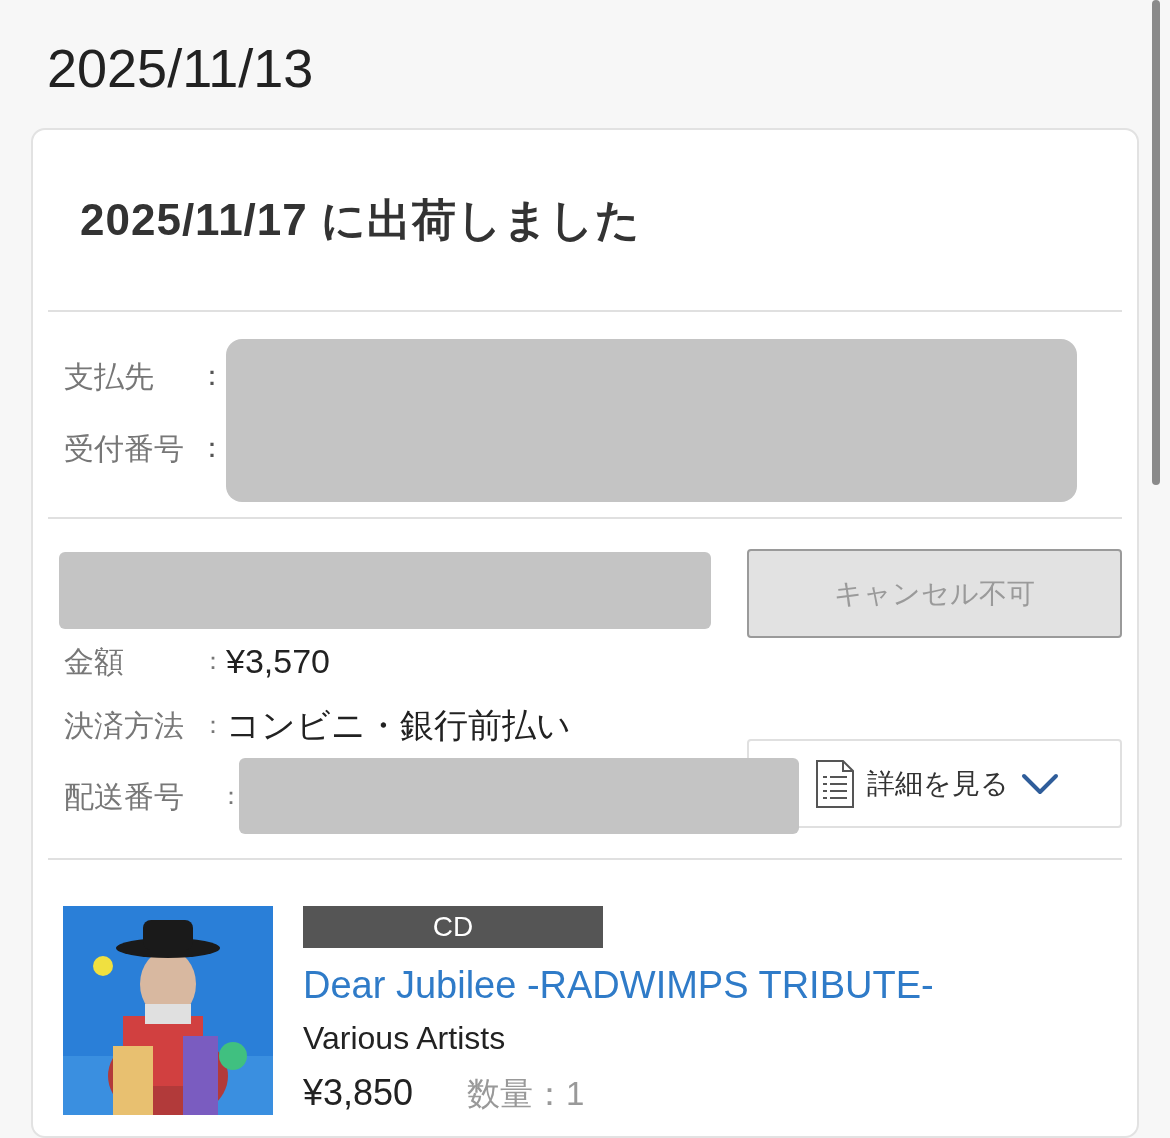 The width and height of the screenshot is (1170, 1138). Describe the element at coordinates (180, 68) in the screenshot. I see `order-date: 2025/11/13` at that location.